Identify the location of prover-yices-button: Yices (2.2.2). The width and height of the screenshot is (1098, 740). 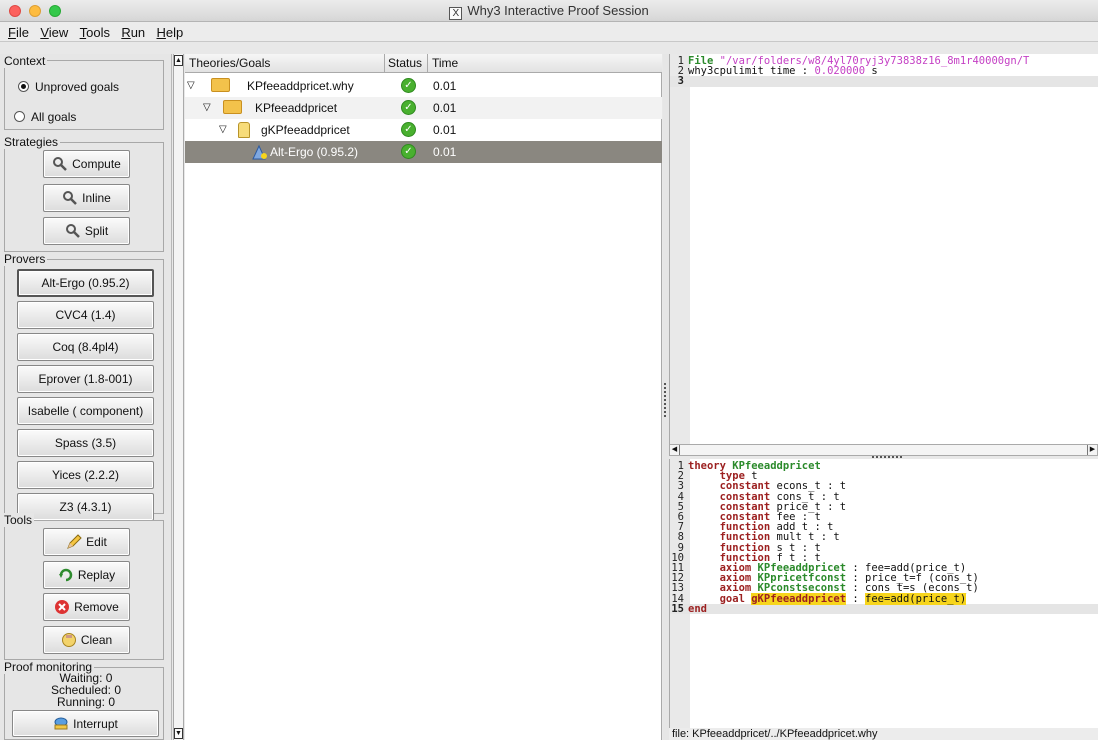
(85, 475).